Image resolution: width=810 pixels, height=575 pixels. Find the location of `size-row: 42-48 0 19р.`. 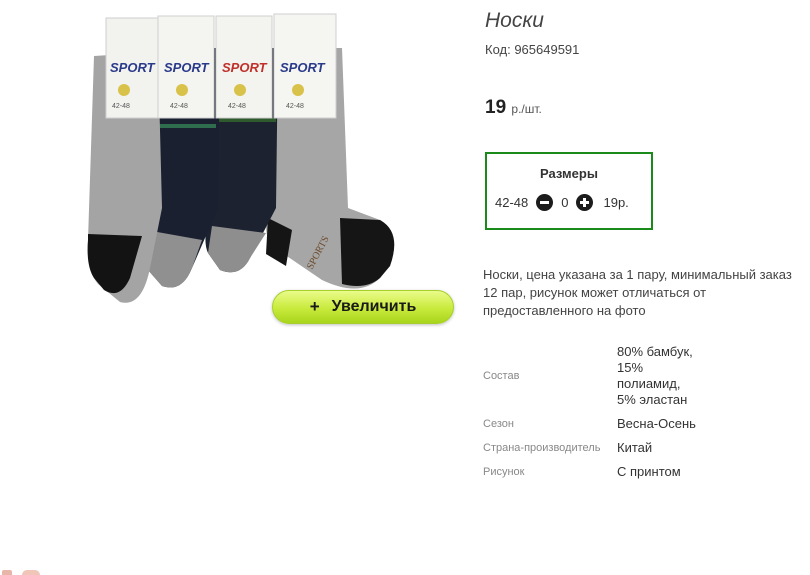

size-row: 42-48 0 19р. is located at coordinates (562, 202).